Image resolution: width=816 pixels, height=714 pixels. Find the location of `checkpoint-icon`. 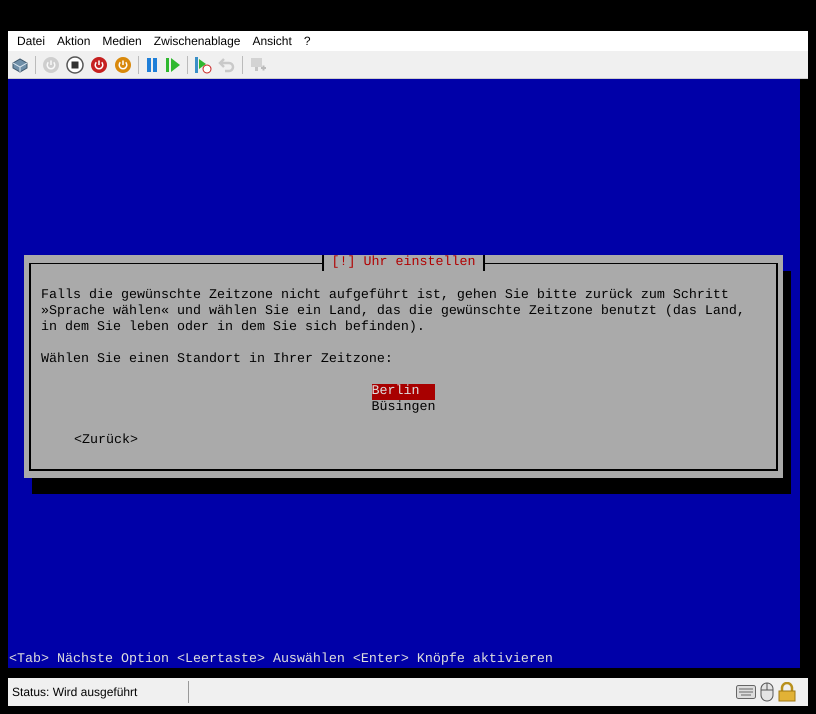

checkpoint-icon is located at coordinates (203, 65).